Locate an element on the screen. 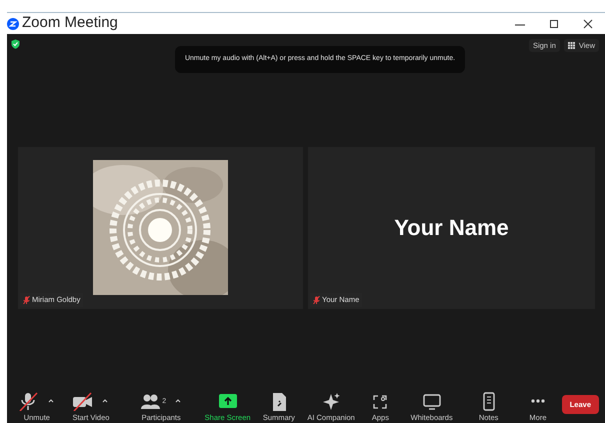  grid-icon is located at coordinates (571, 45).